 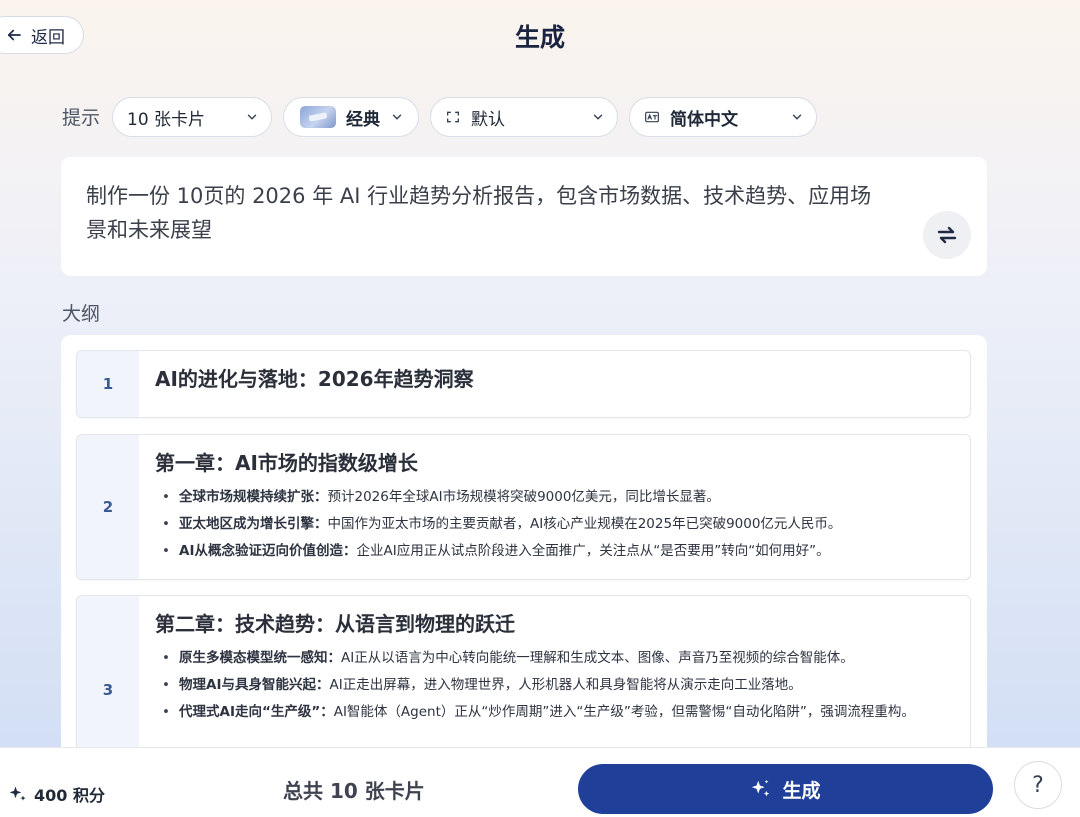 I want to click on card-title: 第二章：技术趋势：从语言到物理的跃迁, so click(x=554, y=622).